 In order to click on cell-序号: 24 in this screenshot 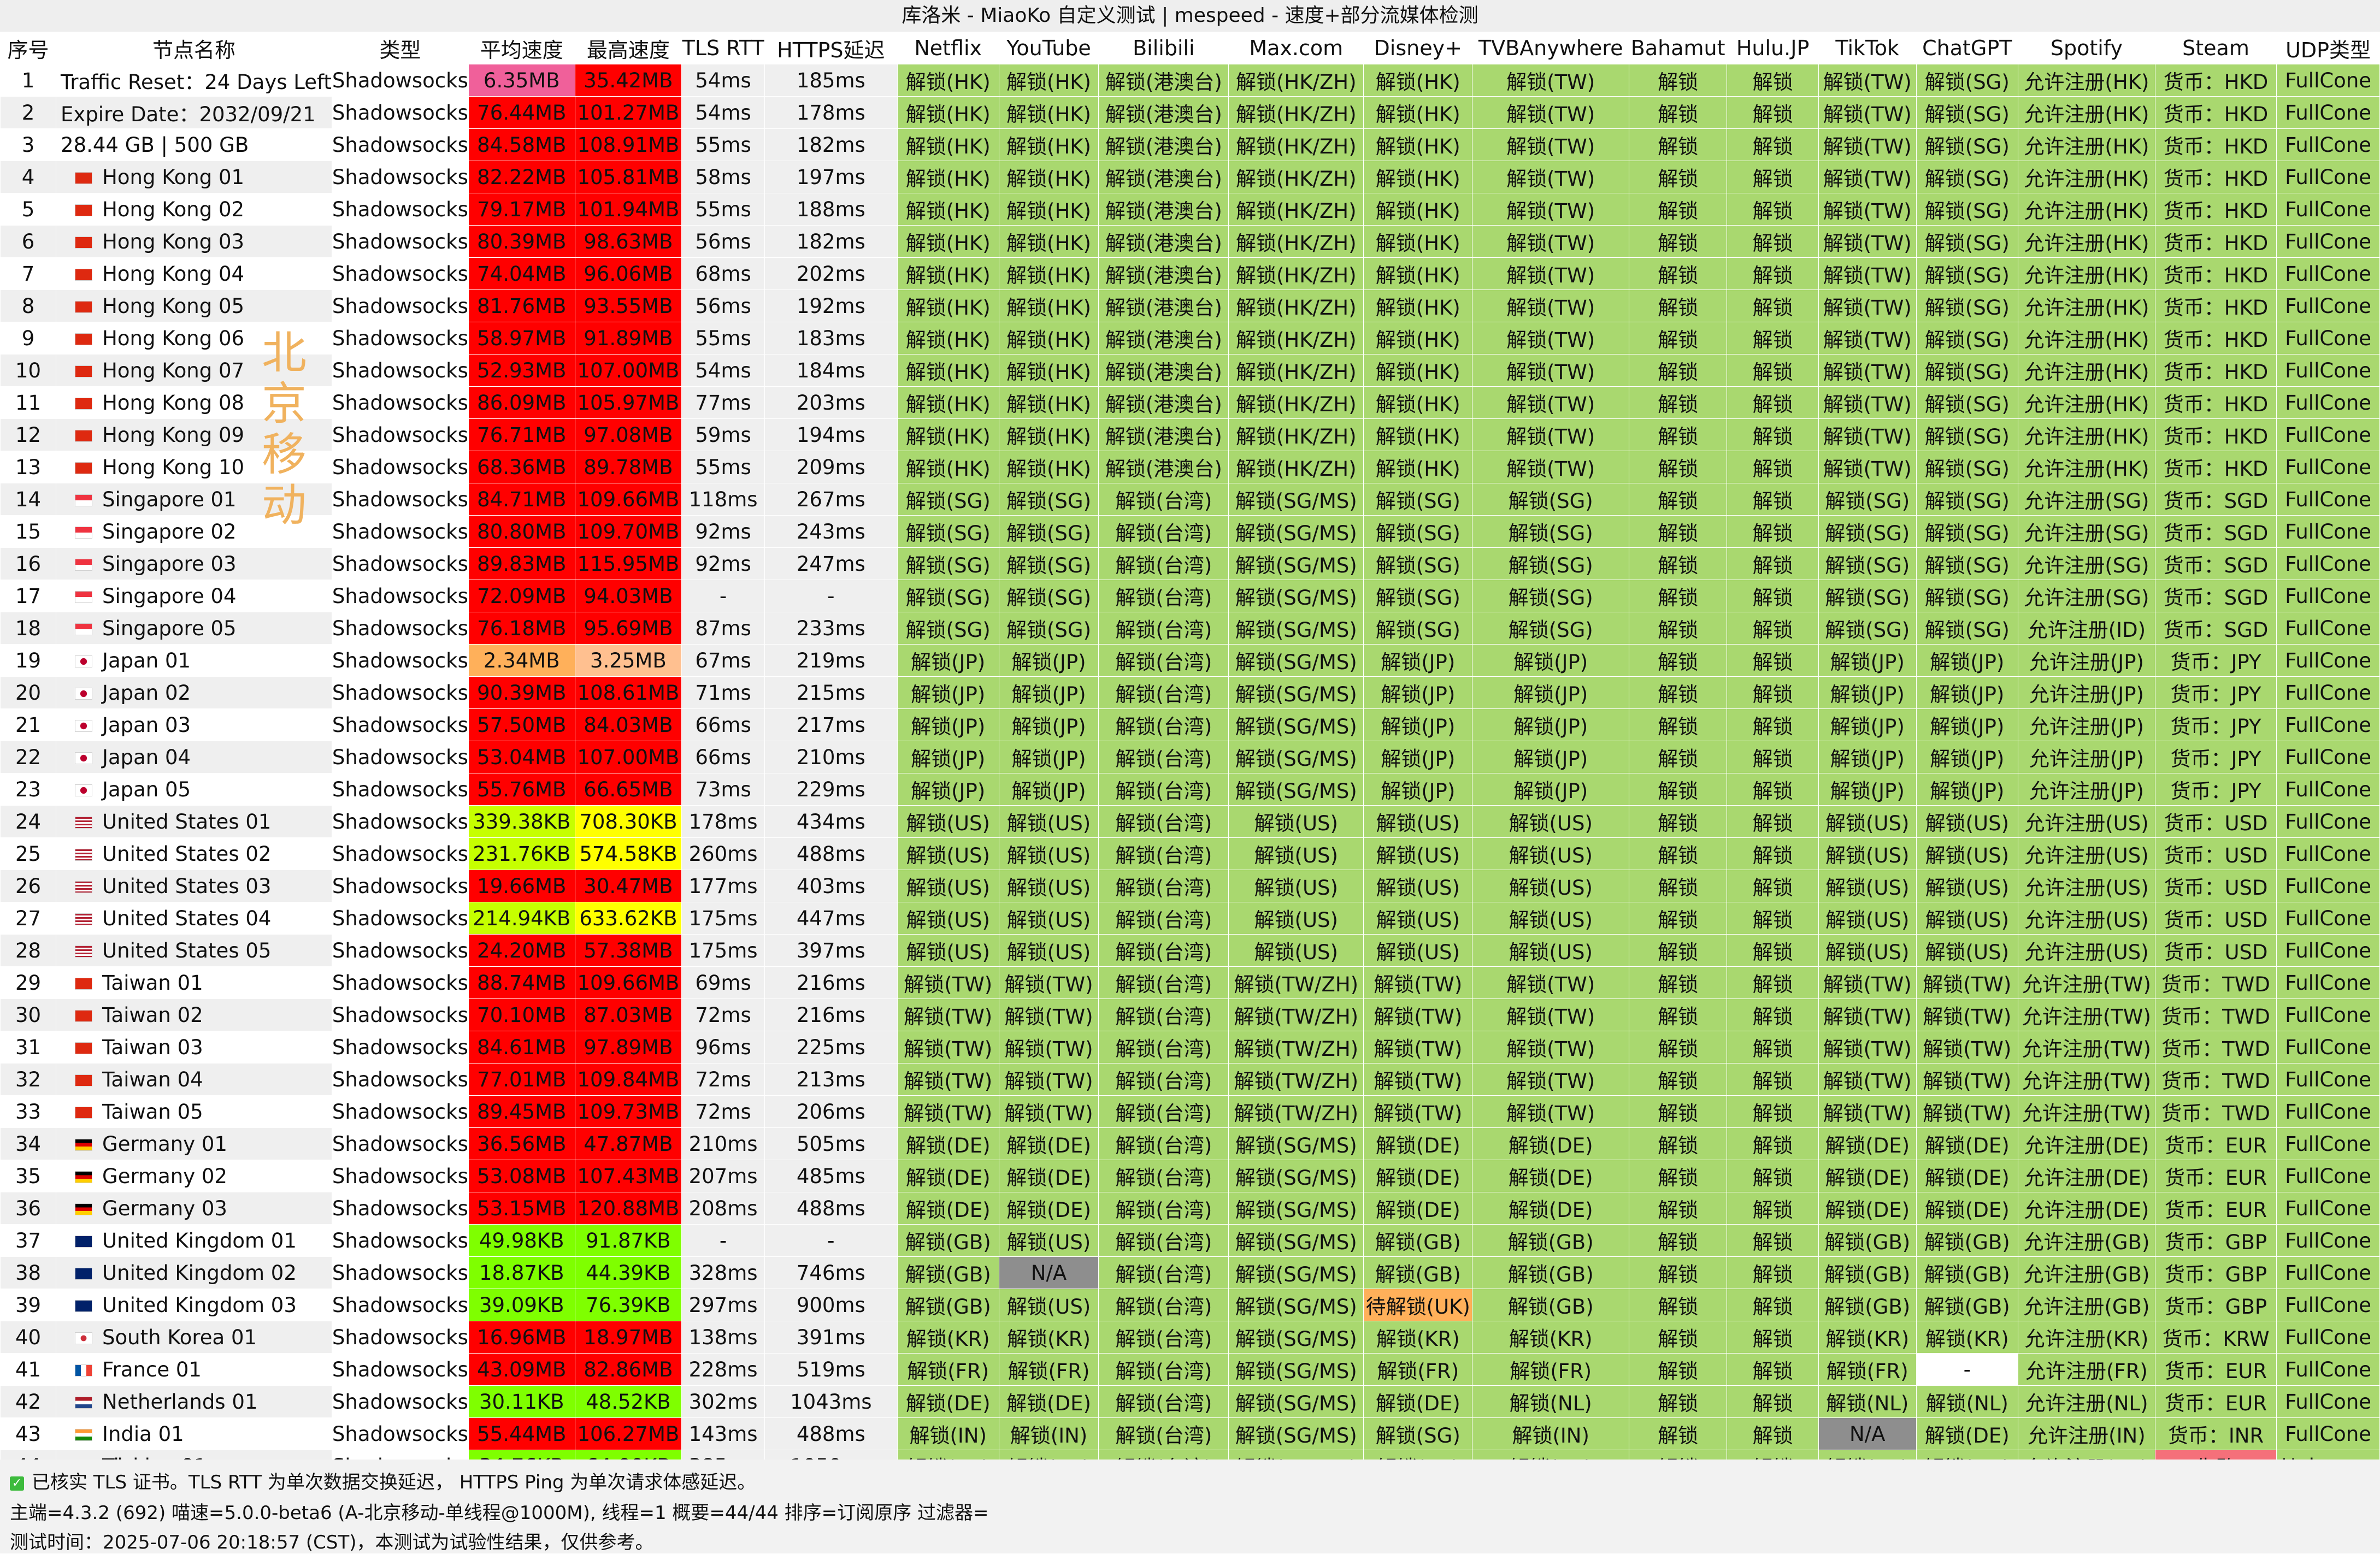, I will do `click(28, 821)`.